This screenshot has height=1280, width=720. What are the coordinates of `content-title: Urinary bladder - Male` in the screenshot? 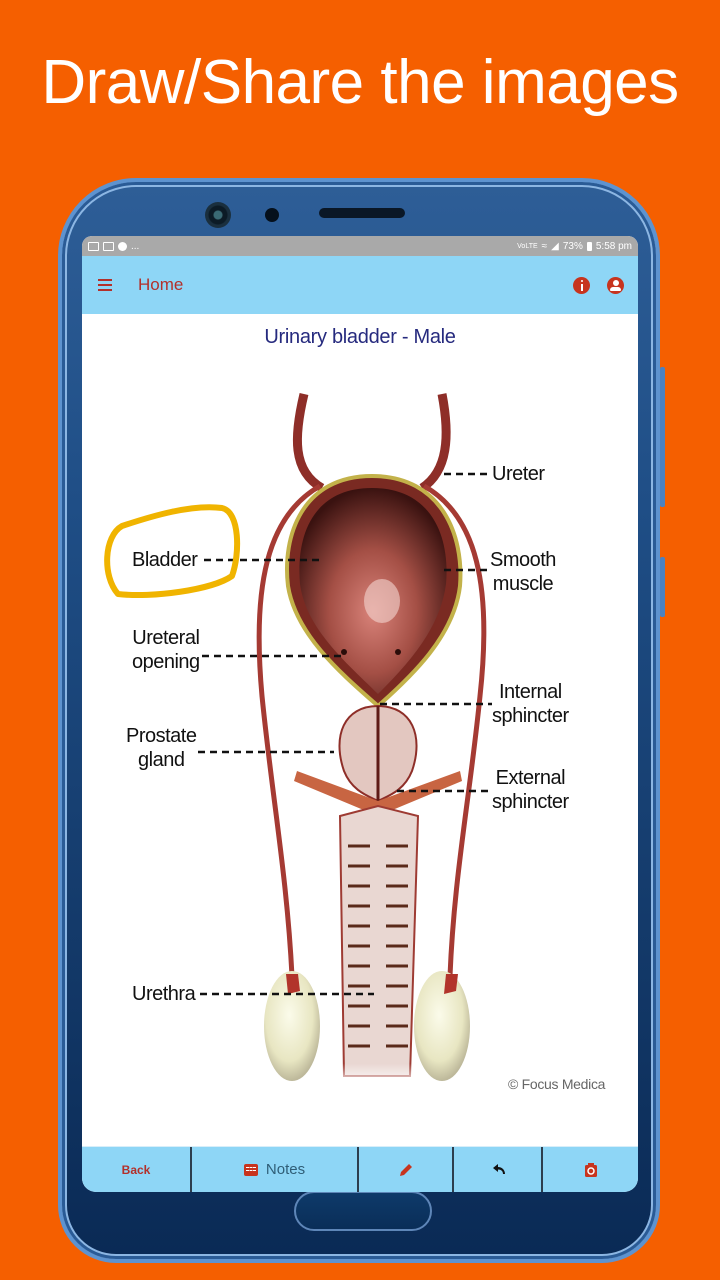 It's located at (360, 337).